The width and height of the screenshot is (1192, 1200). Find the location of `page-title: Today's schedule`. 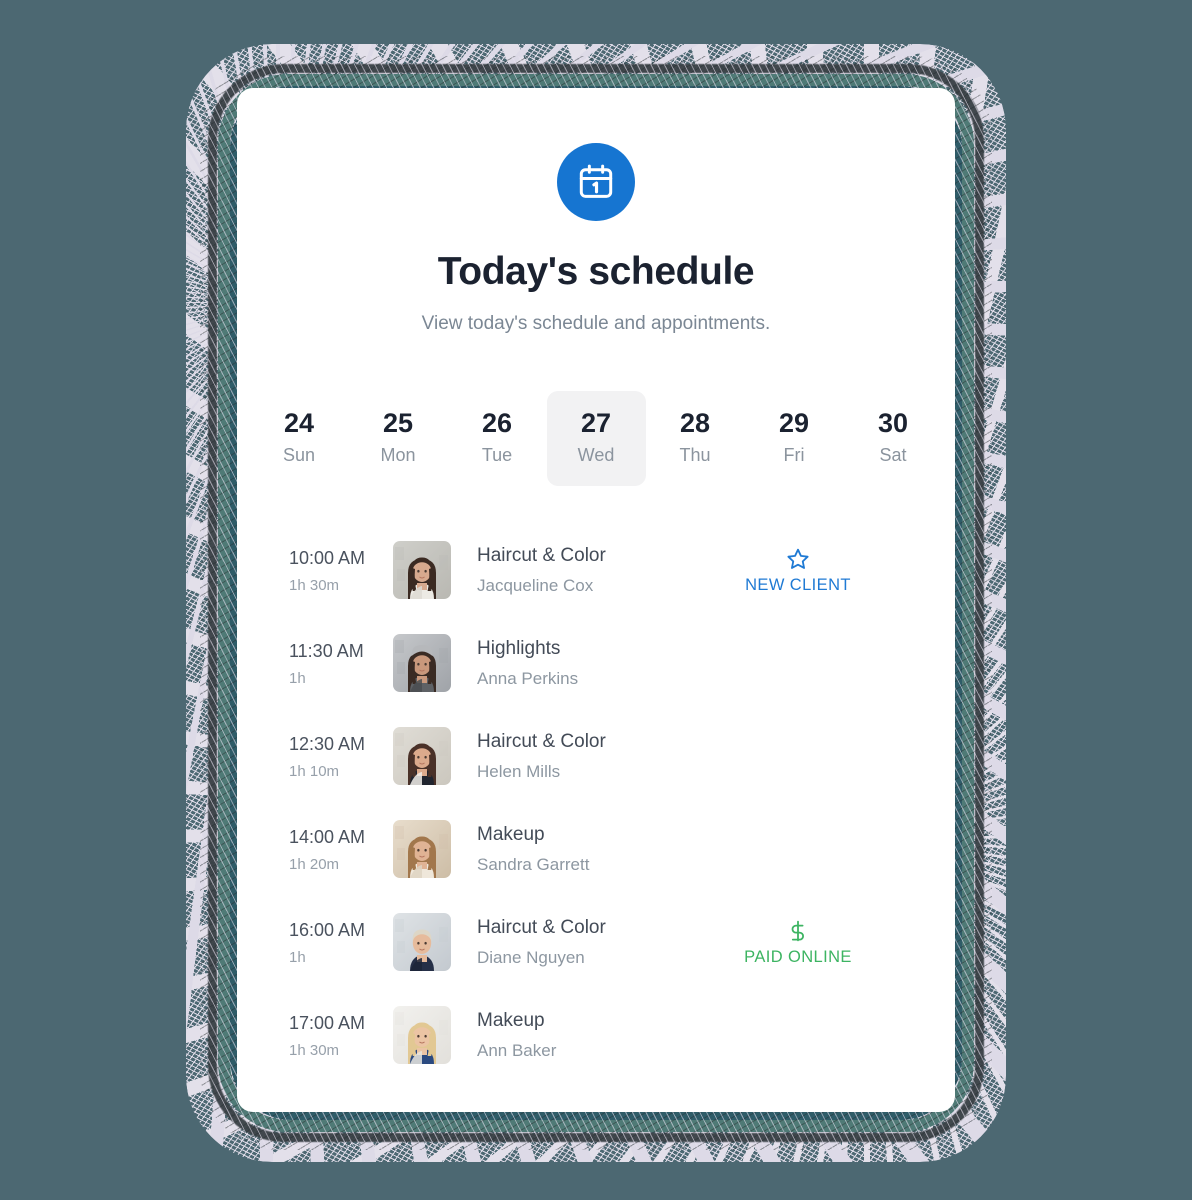

page-title: Today's schedule is located at coordinates (596, 271).